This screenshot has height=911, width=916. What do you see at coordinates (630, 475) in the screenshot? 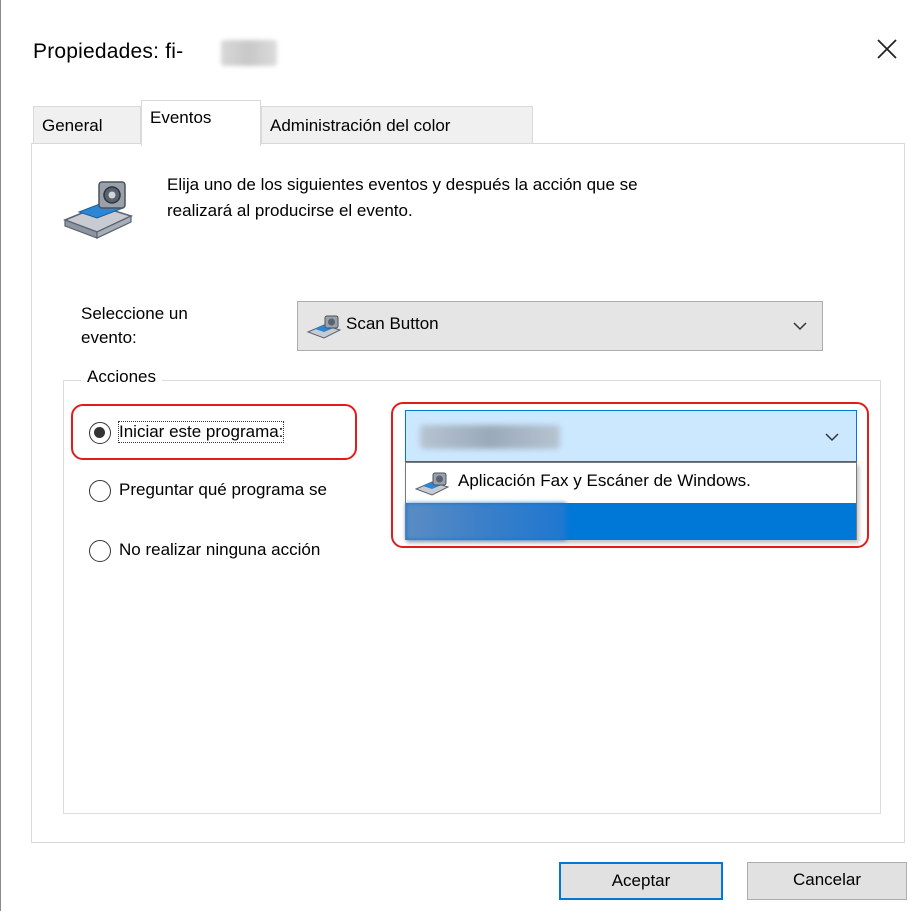
I see `highlight-program-select` at bounding box center [630, 475].